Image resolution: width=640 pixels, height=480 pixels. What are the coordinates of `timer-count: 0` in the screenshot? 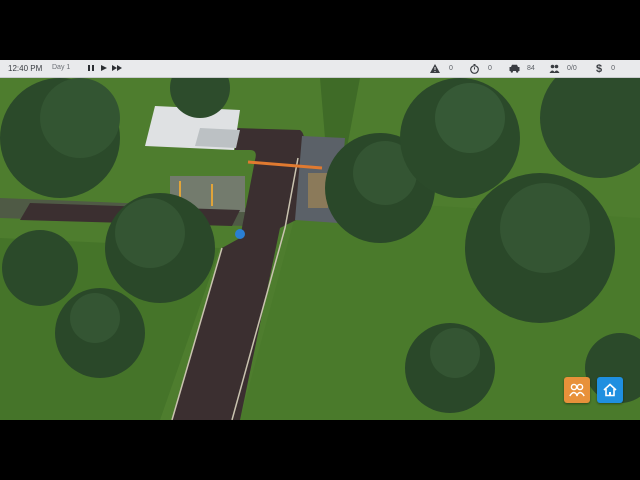 It's located at (490, 68).